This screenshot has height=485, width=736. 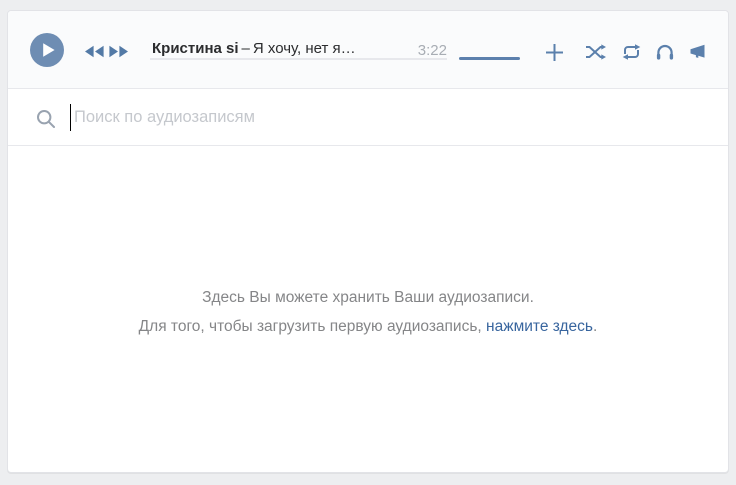 I want to click on repeat-icon, so click(x=631, y=52).